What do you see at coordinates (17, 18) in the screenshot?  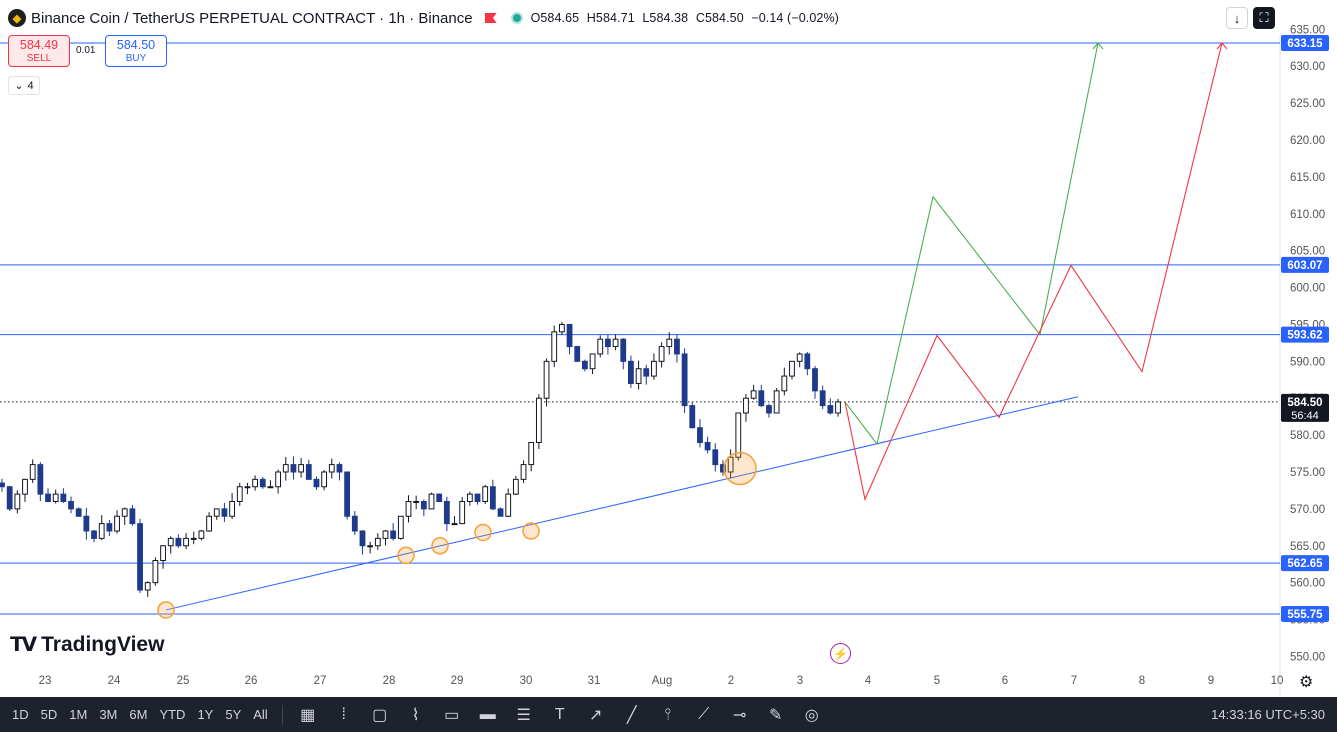 I see `bnb-coin-icon: ◆` at bounding box center [17, 18].